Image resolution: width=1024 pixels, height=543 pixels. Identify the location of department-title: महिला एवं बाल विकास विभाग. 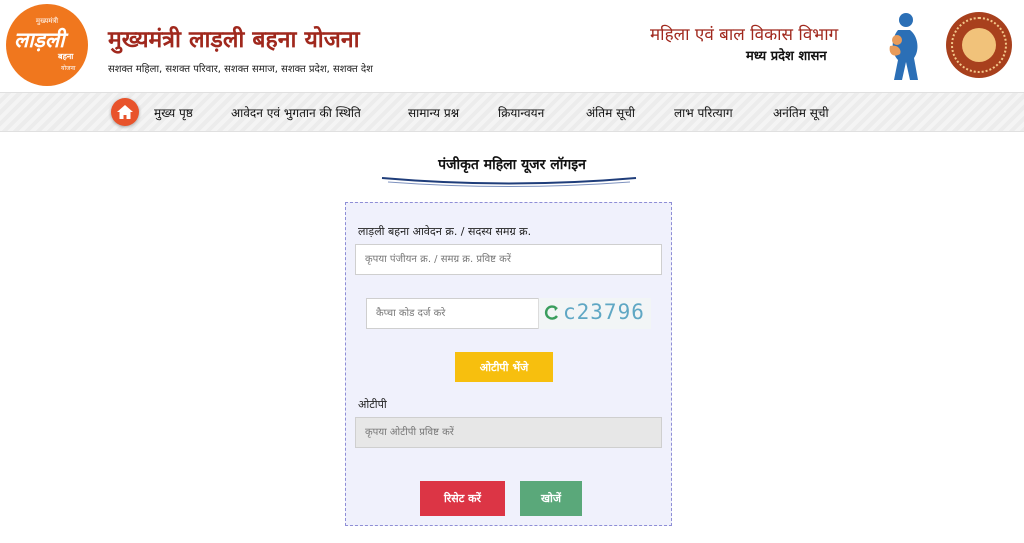
(744, 35).